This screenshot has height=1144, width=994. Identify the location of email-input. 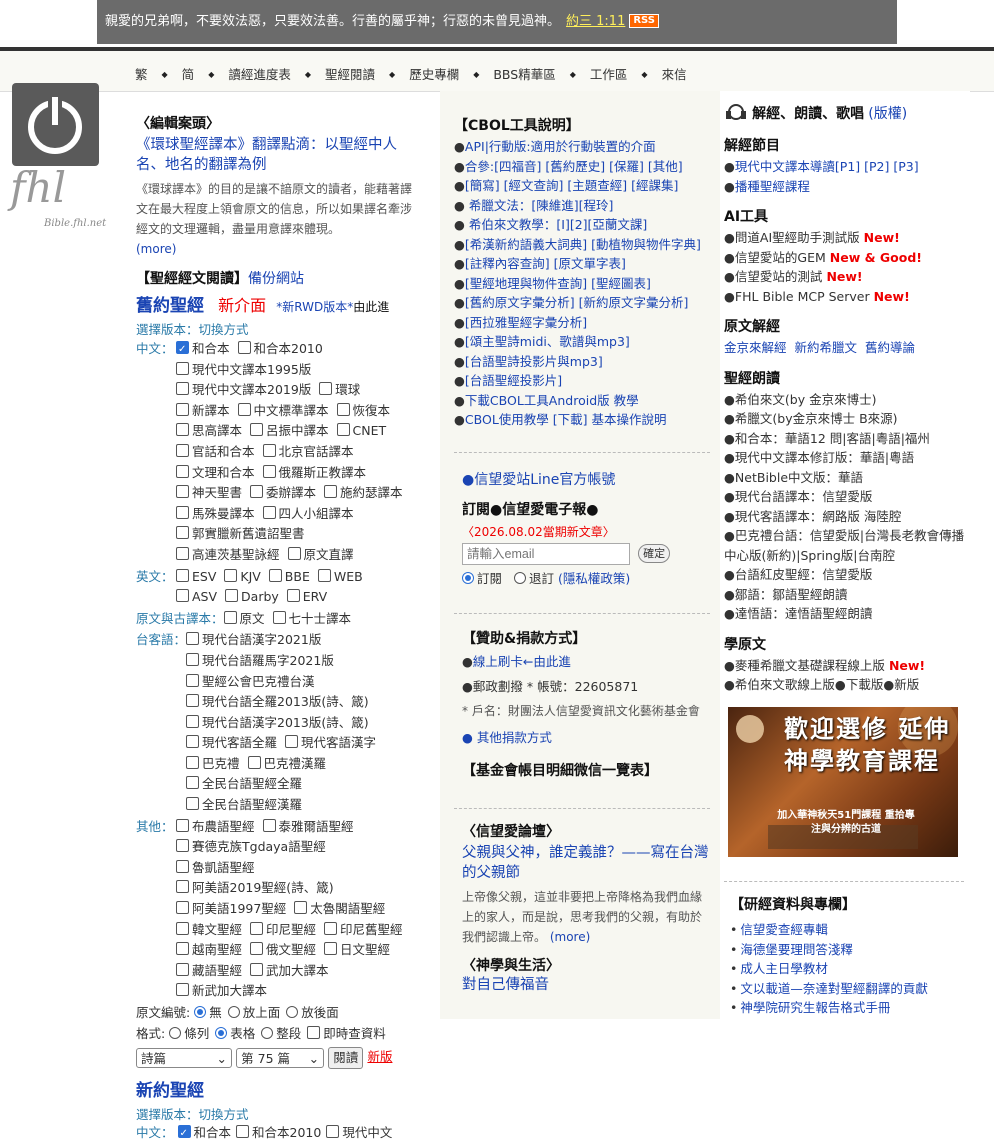
(546, 553).